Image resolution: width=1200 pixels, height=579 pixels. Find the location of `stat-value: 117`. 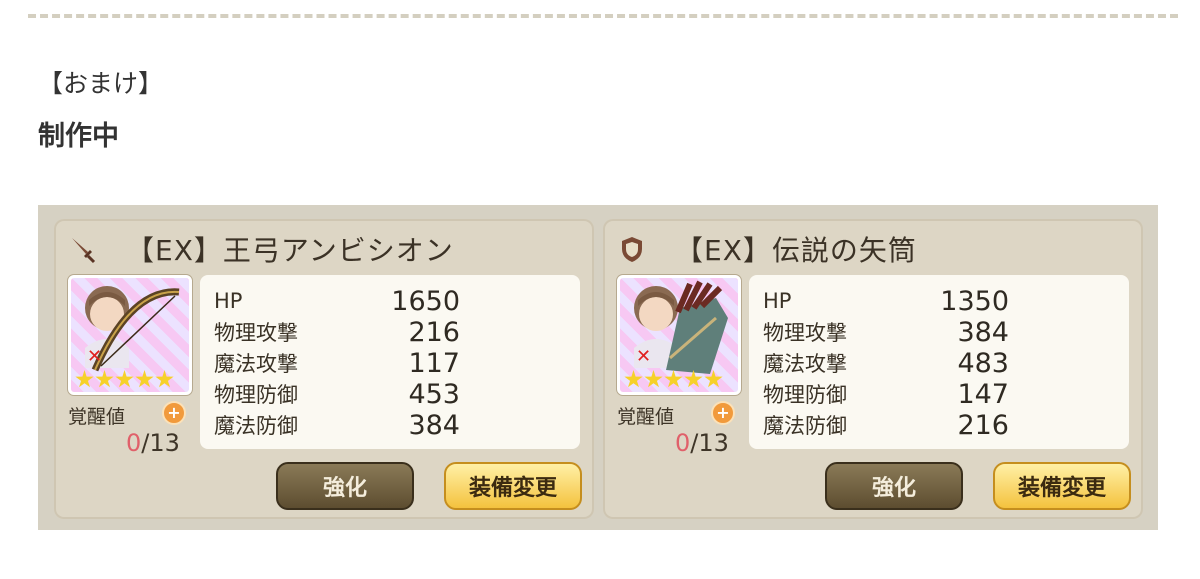

stat-value: 117 is located at coordinates (434, 363).